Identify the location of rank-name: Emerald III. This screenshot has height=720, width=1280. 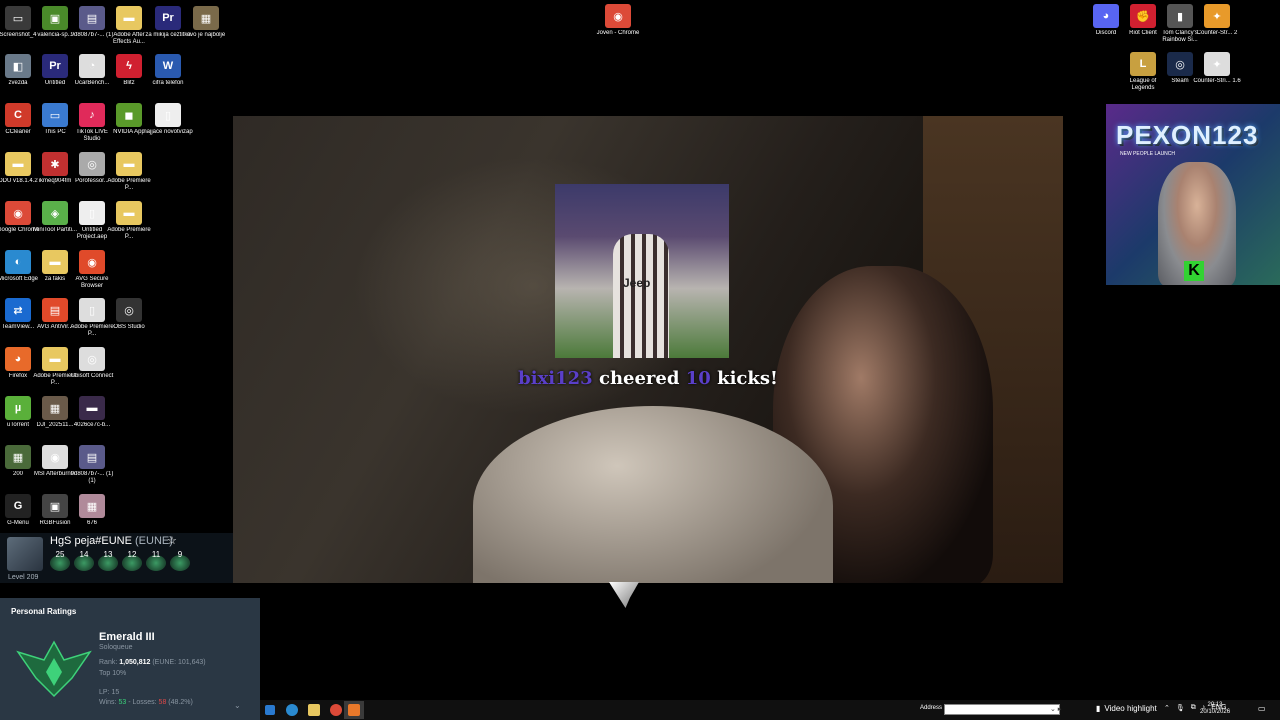
(127, 637).